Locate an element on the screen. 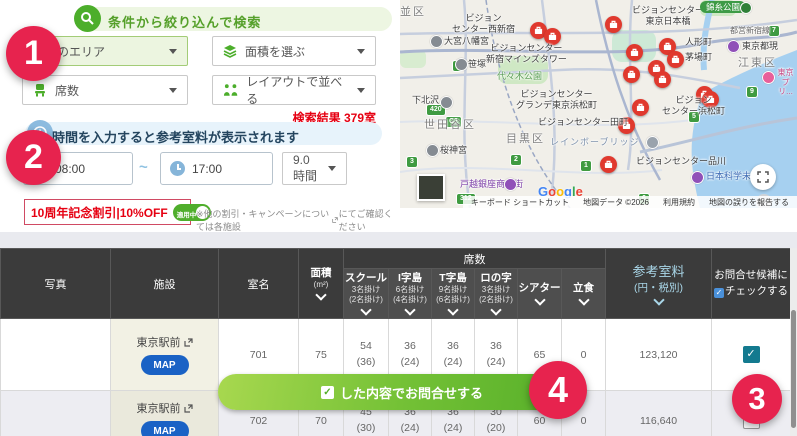 This screenshot has width=797, height=436. checkbox-icon: ✓ is located at coordinates (719, 292).